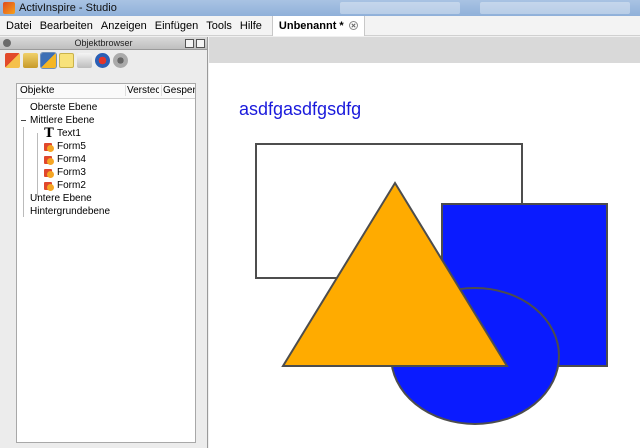 This screenshot has width=640, height=448. I want to click on tree-label: Oberste Ebene, so click(64, 107).